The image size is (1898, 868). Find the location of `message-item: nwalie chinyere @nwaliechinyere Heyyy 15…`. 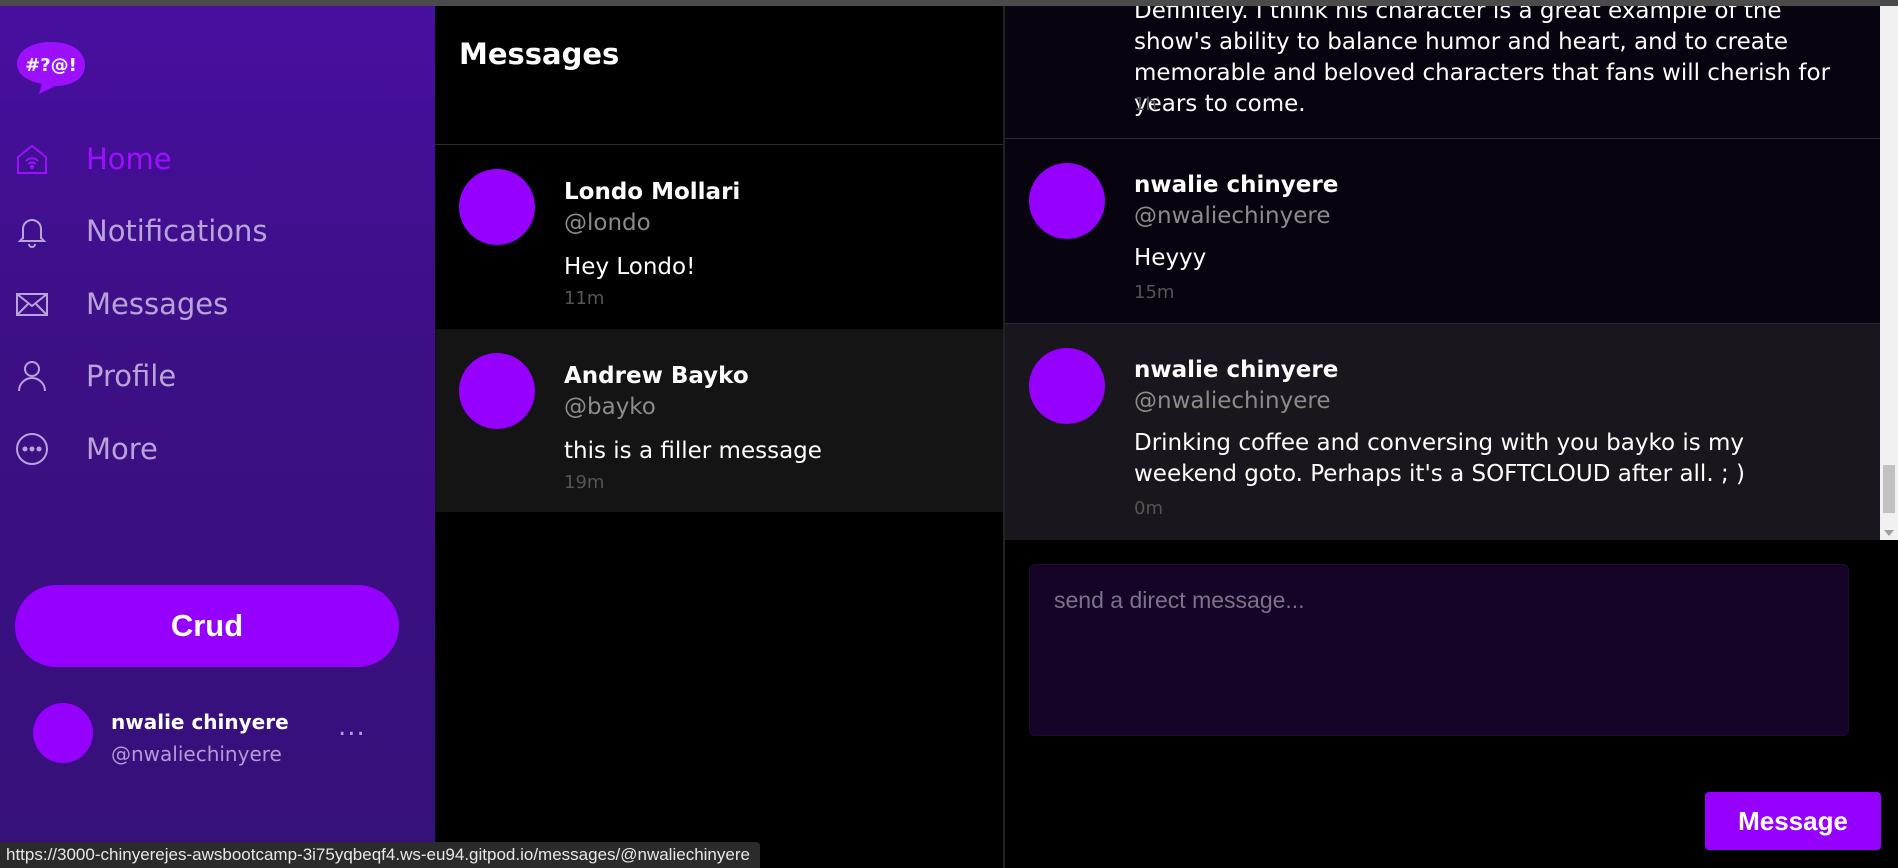

message-item: nwalie chinyere @nwaliechinyere Heyyy 15… is located at coordinates (1442, 231).